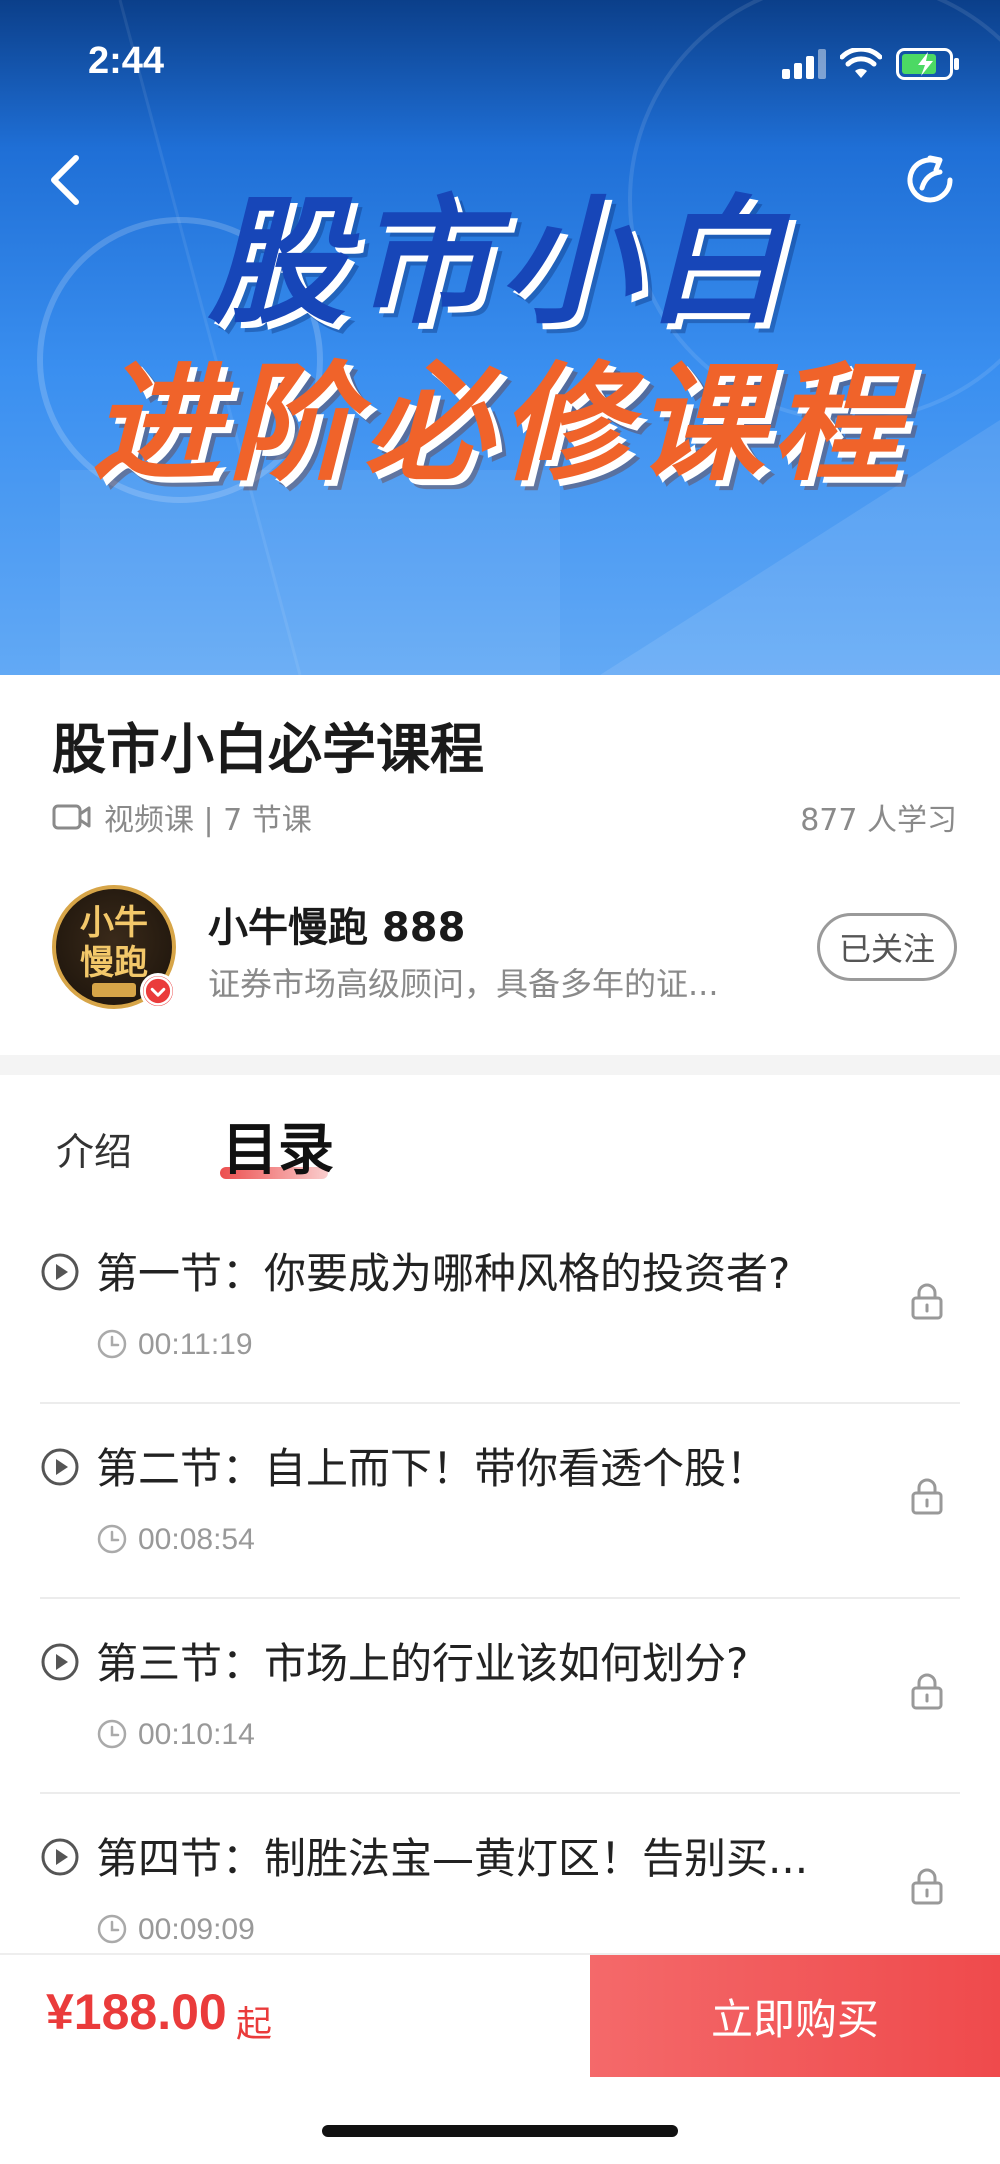 The height and width of the screenshot is (2164, 1000). What do you see at coordinates (861, 63) in the screenshot?
I see `wifi-icon` at bounding box center [861, 63].